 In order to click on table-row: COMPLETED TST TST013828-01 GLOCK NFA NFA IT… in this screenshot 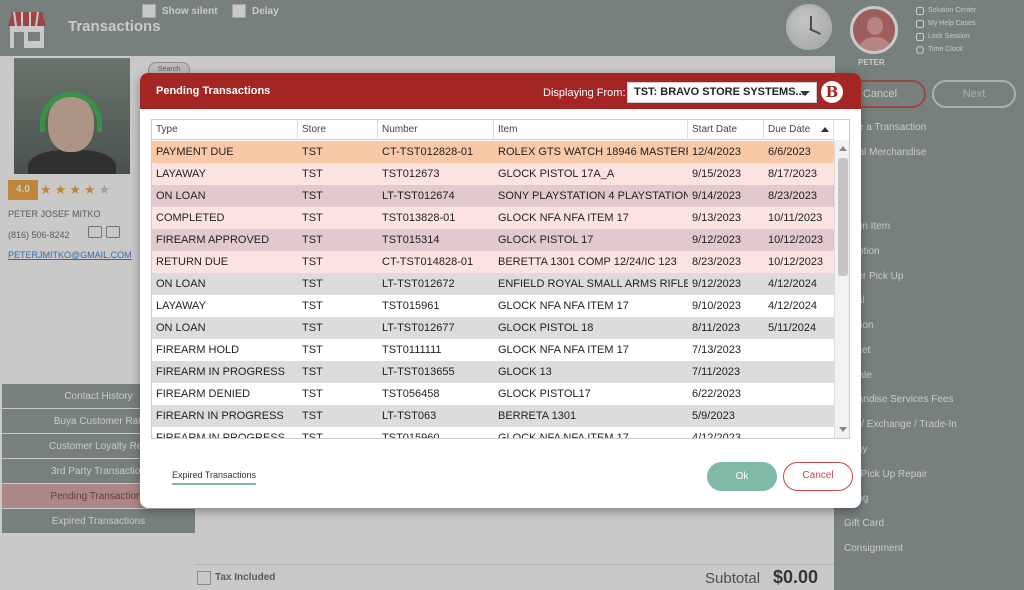, I will do `click(493, 218)`.